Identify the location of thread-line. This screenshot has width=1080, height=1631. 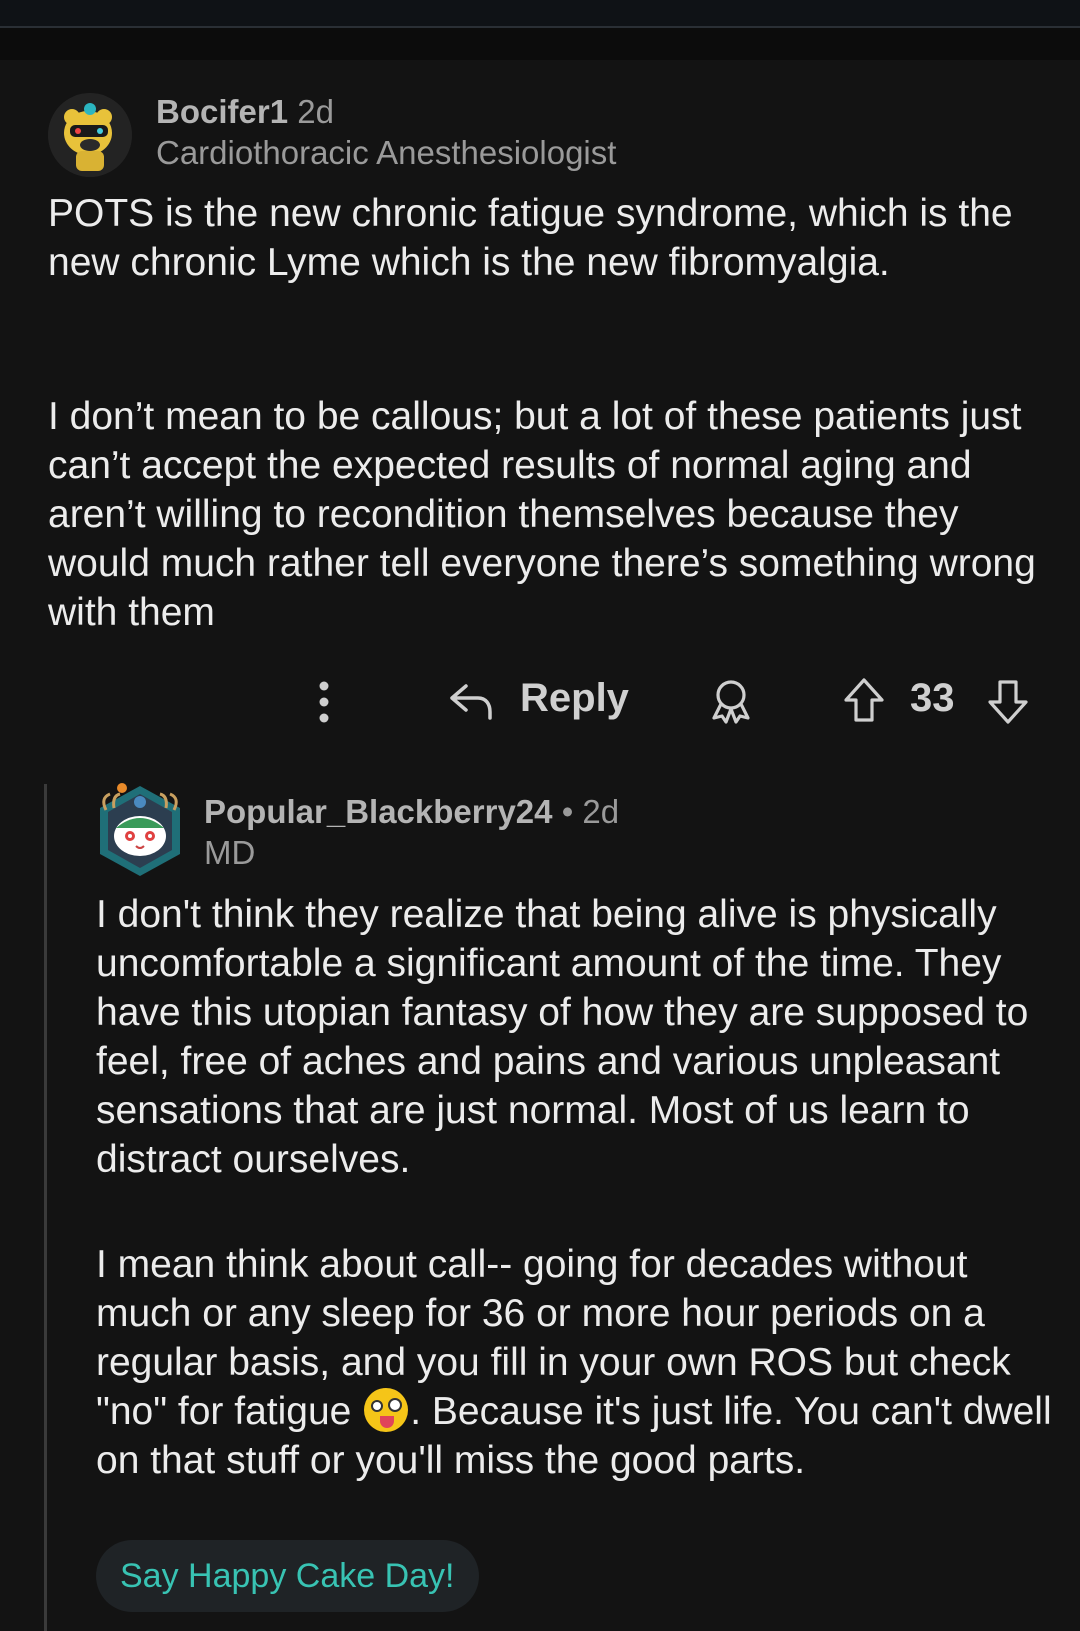
(45, 1207).